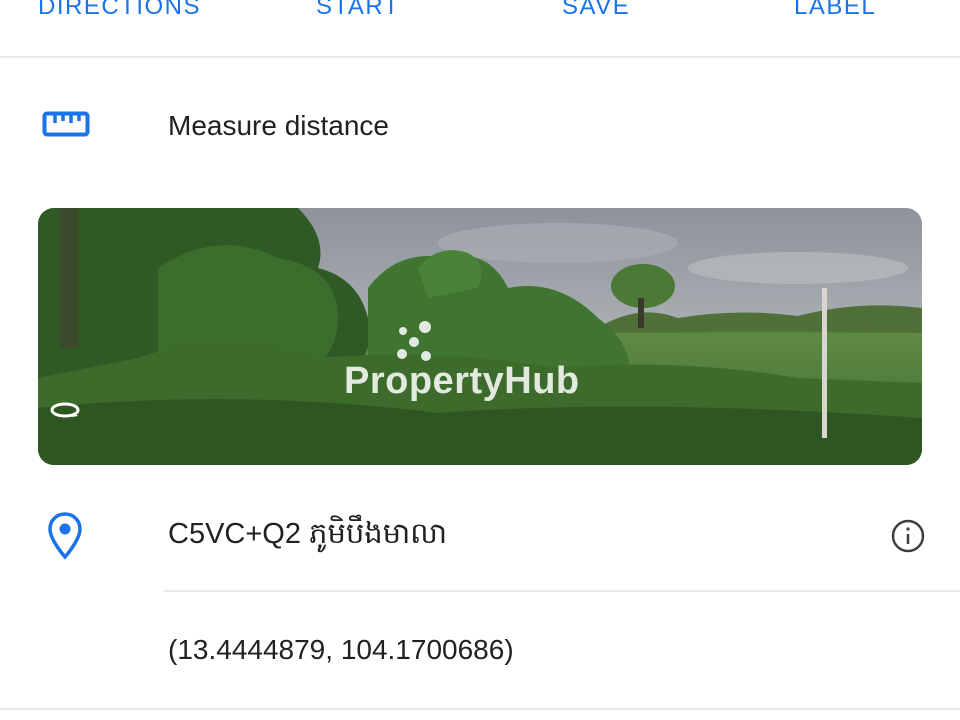 The width and height of the screenshot is (960, 720). What do you see at coordinates (562, 591) in the screenshot?
I see `row-divider` at bounding box center [562, 591].